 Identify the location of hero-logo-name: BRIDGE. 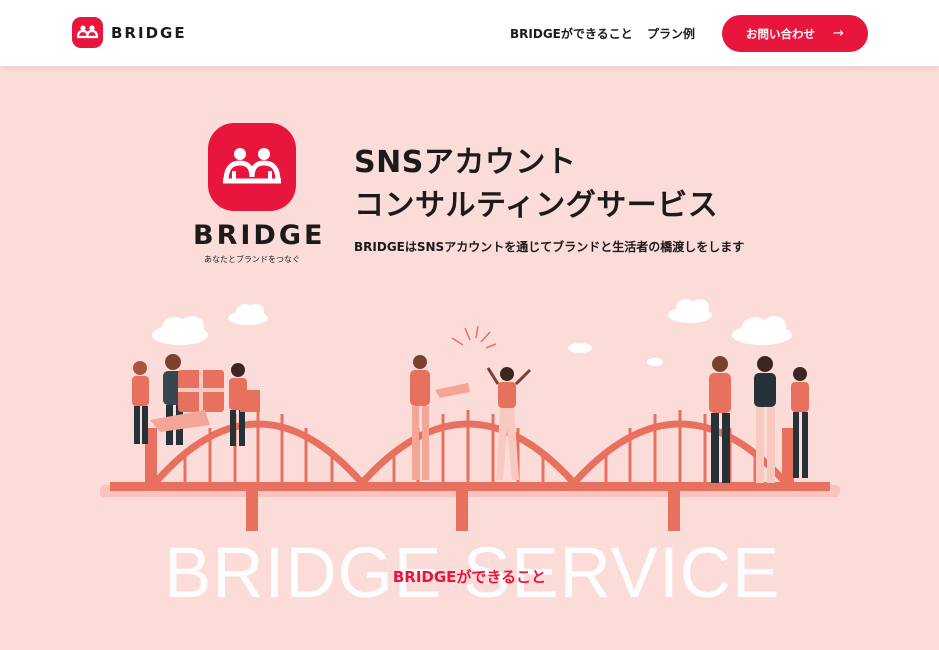
(259, 235).